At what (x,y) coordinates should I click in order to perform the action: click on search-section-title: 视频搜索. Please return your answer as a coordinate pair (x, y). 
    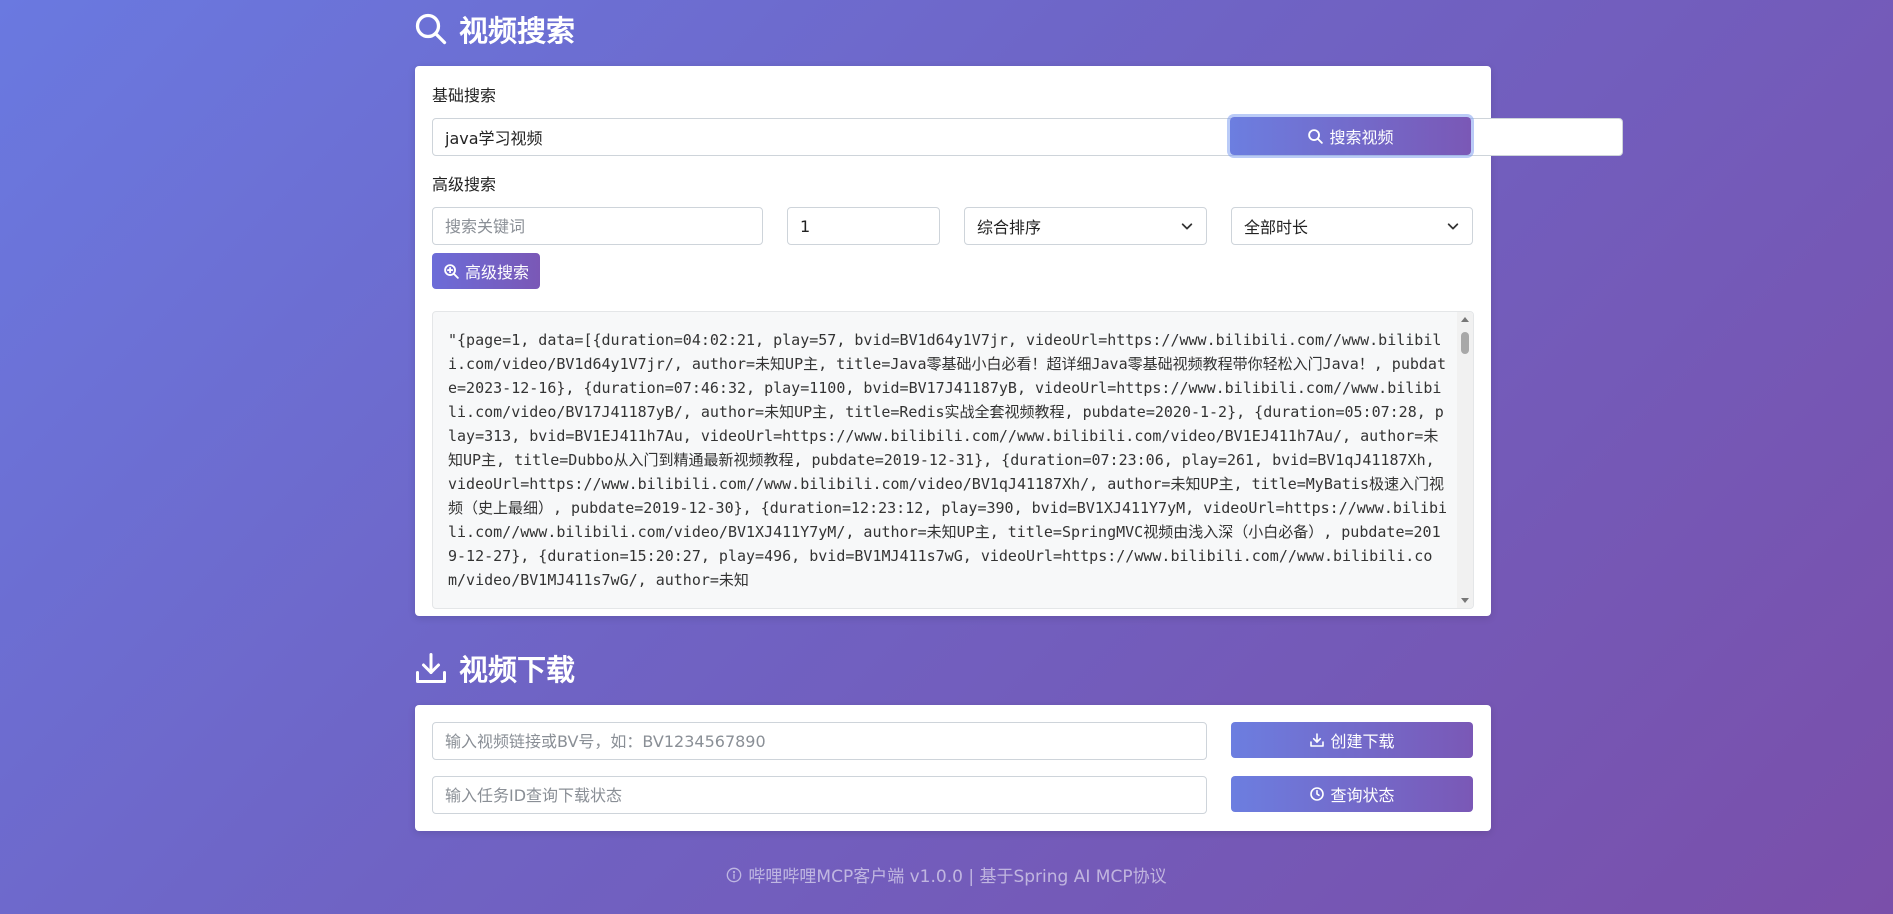
    Looking at the image, I should click on (494, 29).